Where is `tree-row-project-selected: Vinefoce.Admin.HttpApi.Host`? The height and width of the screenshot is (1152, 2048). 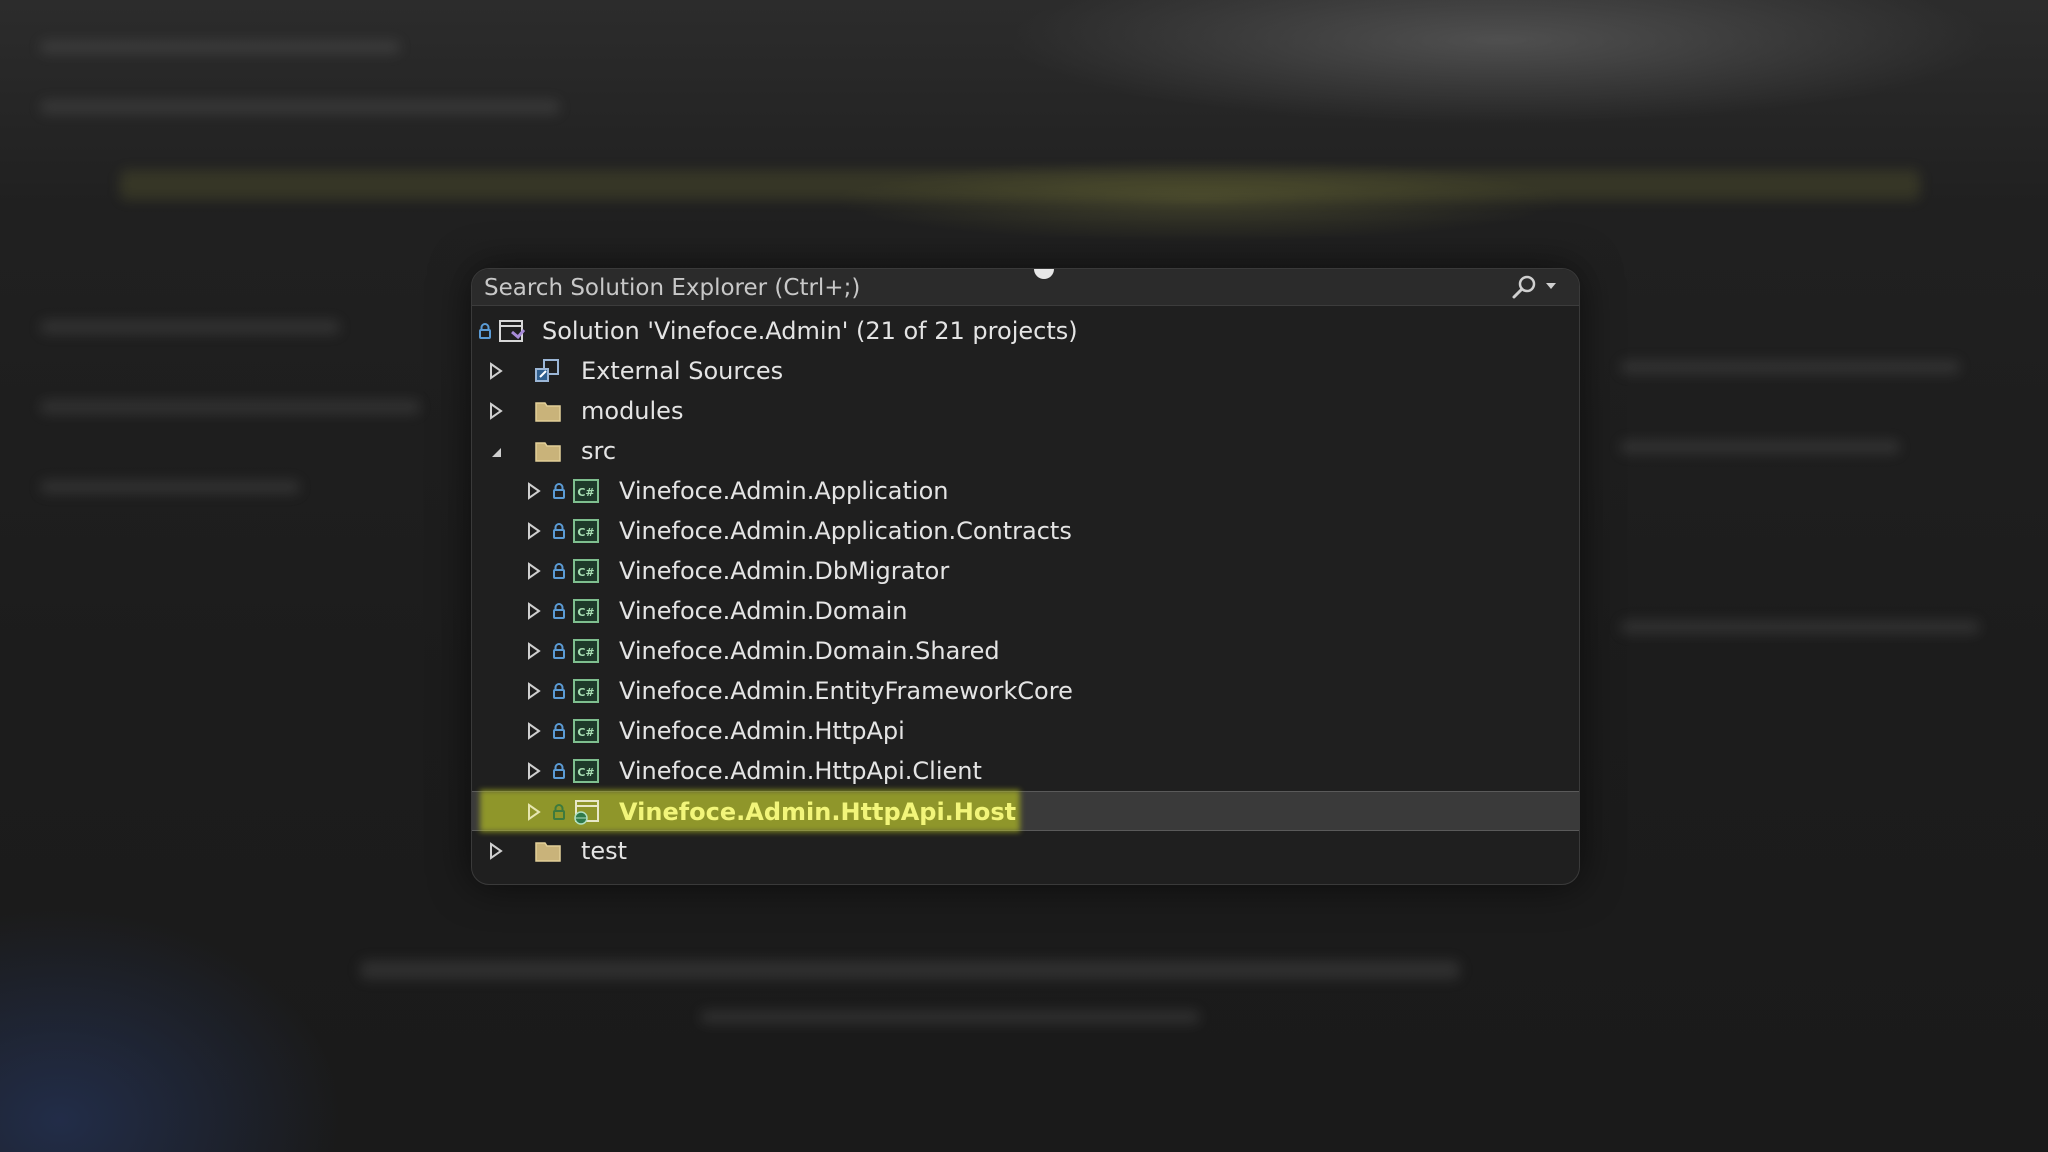 tree-row-project-selected: Vinefoce.Admin.HttpApi.Host is located at coordinates (1025, 811).